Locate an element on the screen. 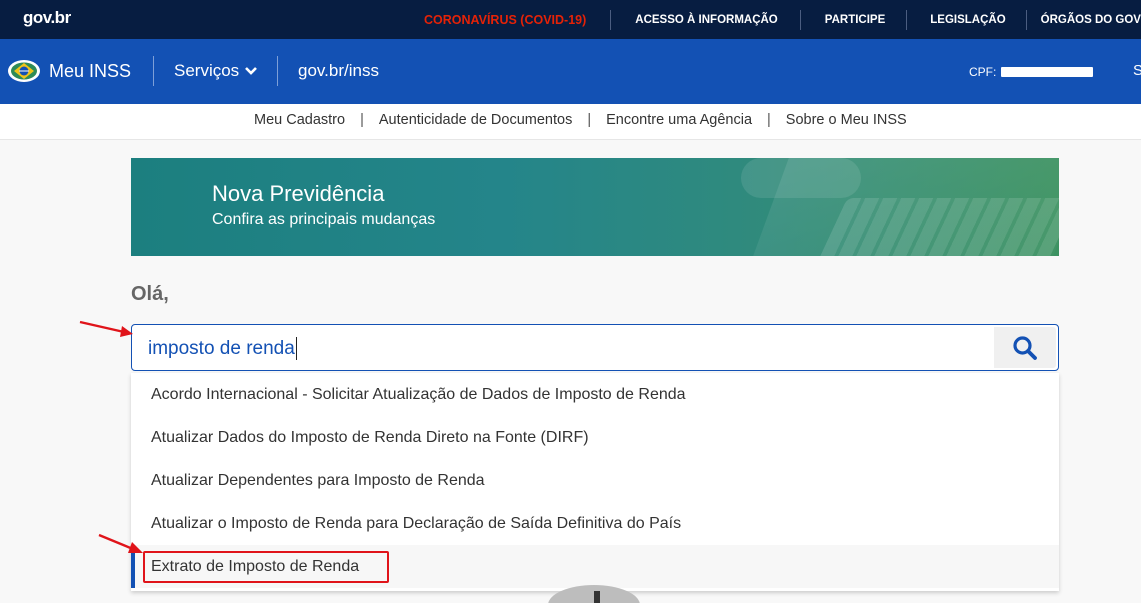 Image resolution: width=1141 pixels, height=603 pixels. cpf-display: CPF: is located at coordinates (1031, 72).